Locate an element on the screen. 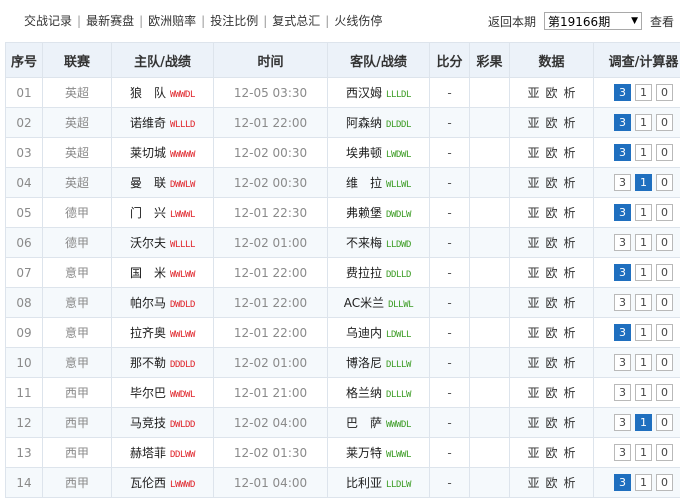 The width and height of the screenshot is (680, 498). league-link: 德甲 is located at coordinates (77, 243).